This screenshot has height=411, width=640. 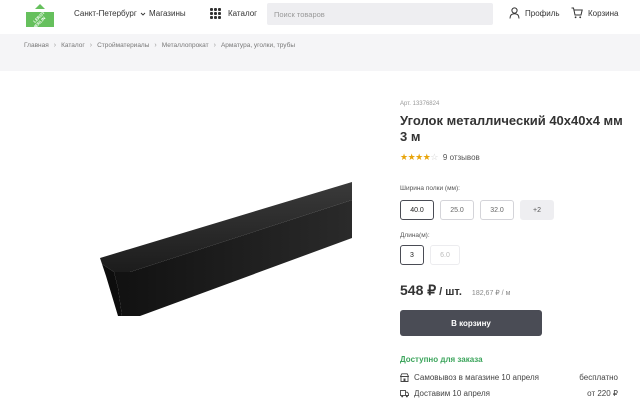 I want to click on search-input: Поиск товаров, so click(x=380, y=14).